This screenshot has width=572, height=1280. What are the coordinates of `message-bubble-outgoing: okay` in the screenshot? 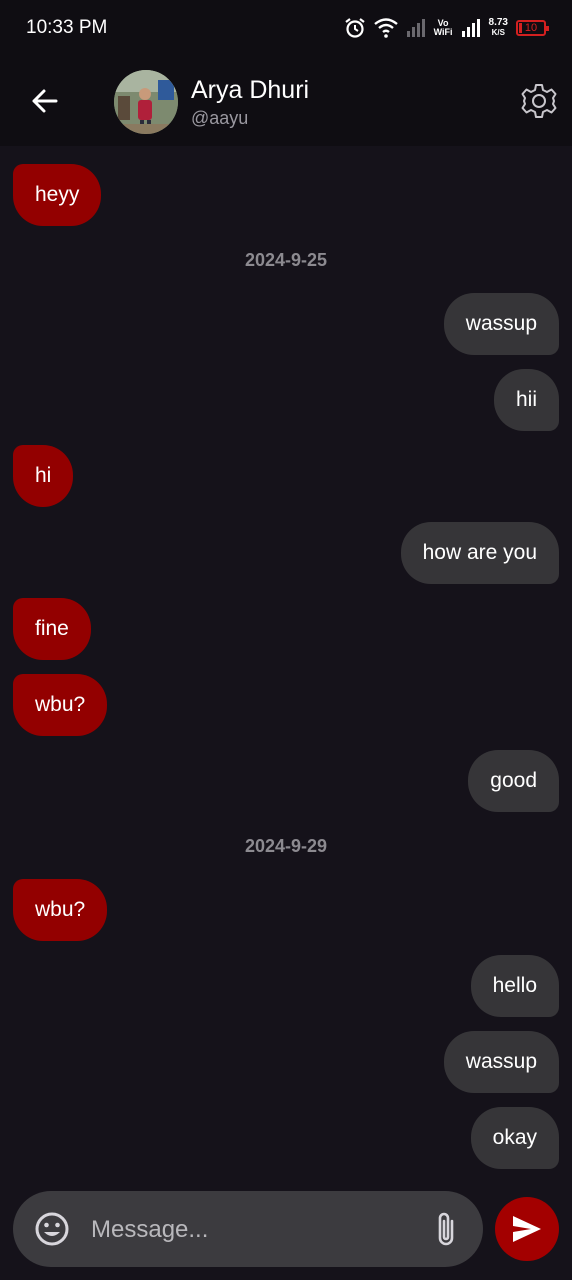 It's located at (514, 1138).